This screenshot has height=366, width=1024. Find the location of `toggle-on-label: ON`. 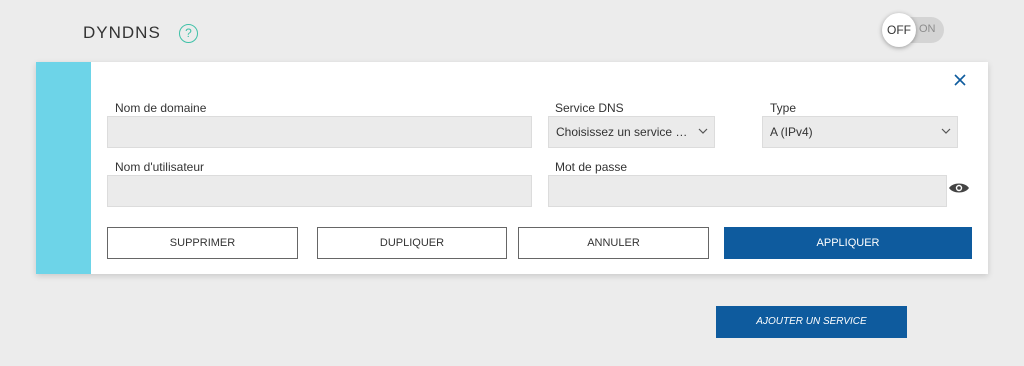

toggle-on-label: ON is located at coordinates (927, 29).